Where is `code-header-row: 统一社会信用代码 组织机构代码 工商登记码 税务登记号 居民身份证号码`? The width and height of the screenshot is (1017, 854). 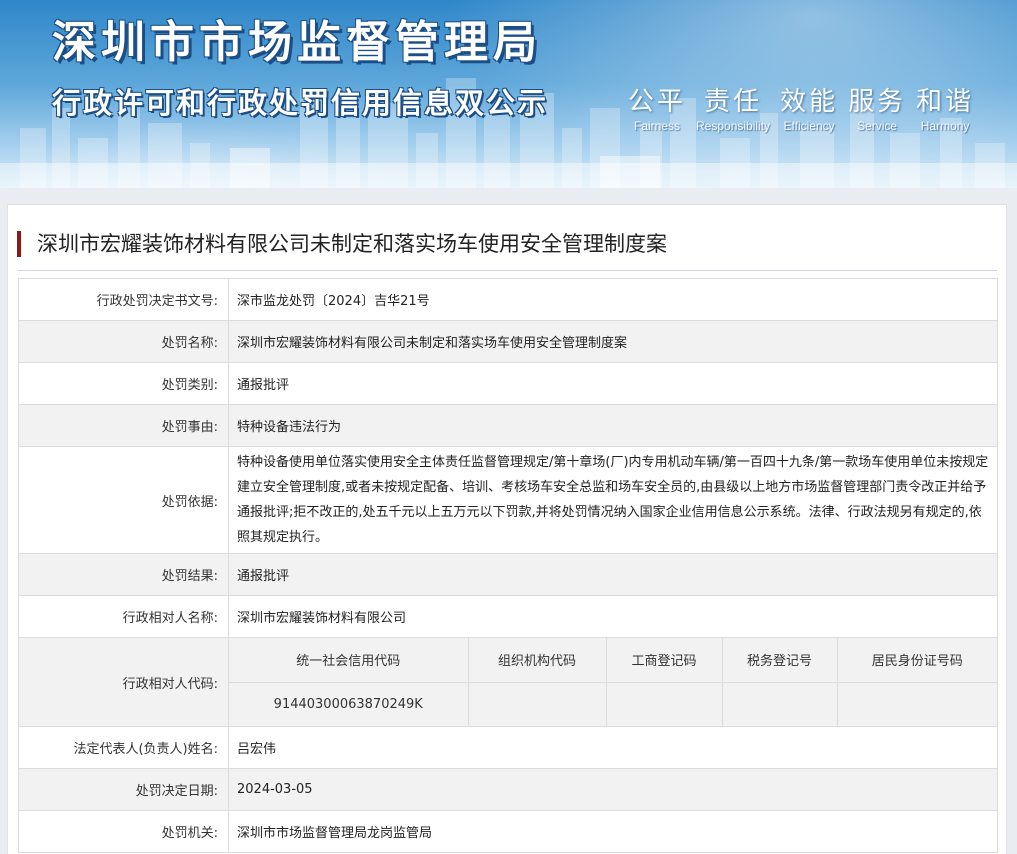
code-header-row: 统一社会信用代码 组织机构代码 工商登记码 税务登记号 居民身份证号码 is located at coordinates (613, 660).